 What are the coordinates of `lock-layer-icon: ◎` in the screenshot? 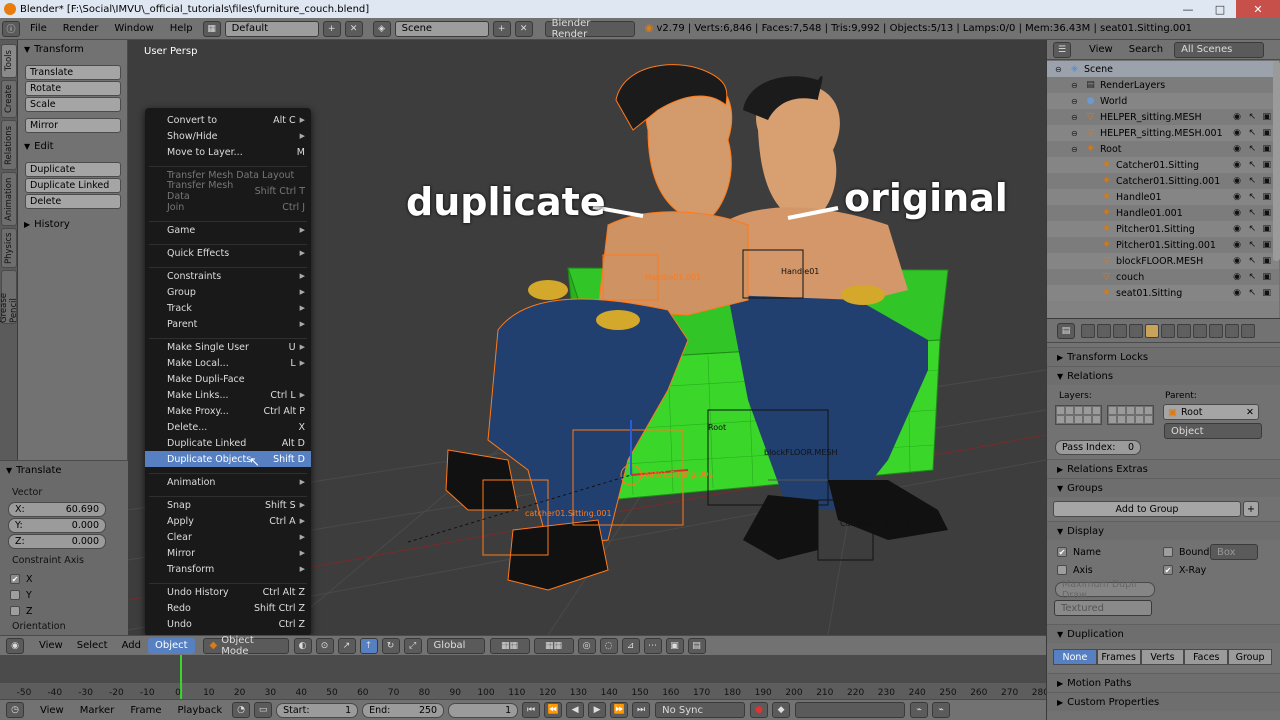 It's located at (586, 645).